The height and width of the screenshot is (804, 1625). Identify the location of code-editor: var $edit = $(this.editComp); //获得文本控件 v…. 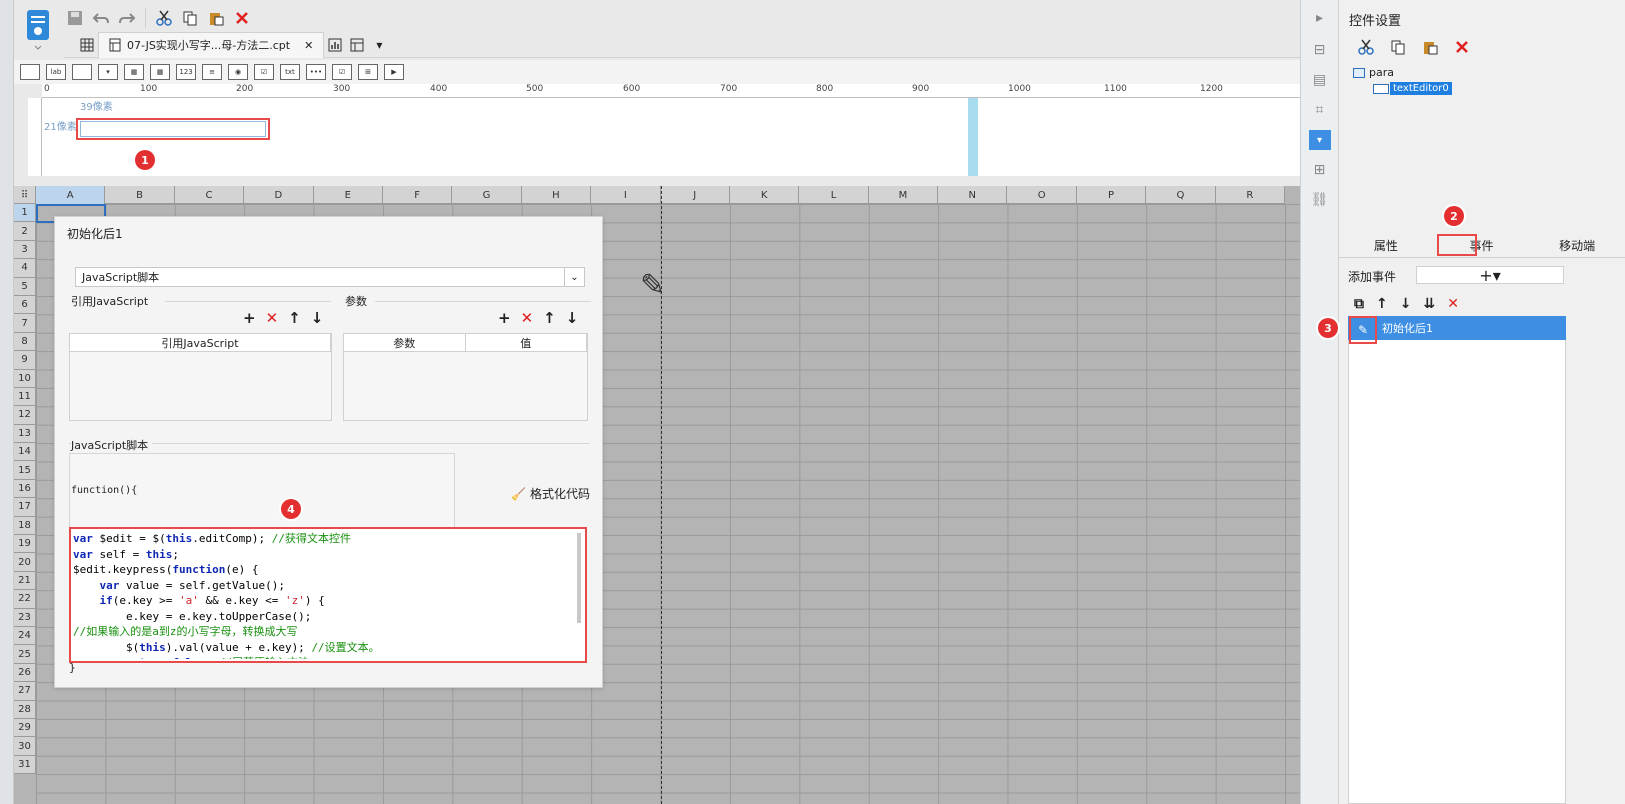
(326, 595).